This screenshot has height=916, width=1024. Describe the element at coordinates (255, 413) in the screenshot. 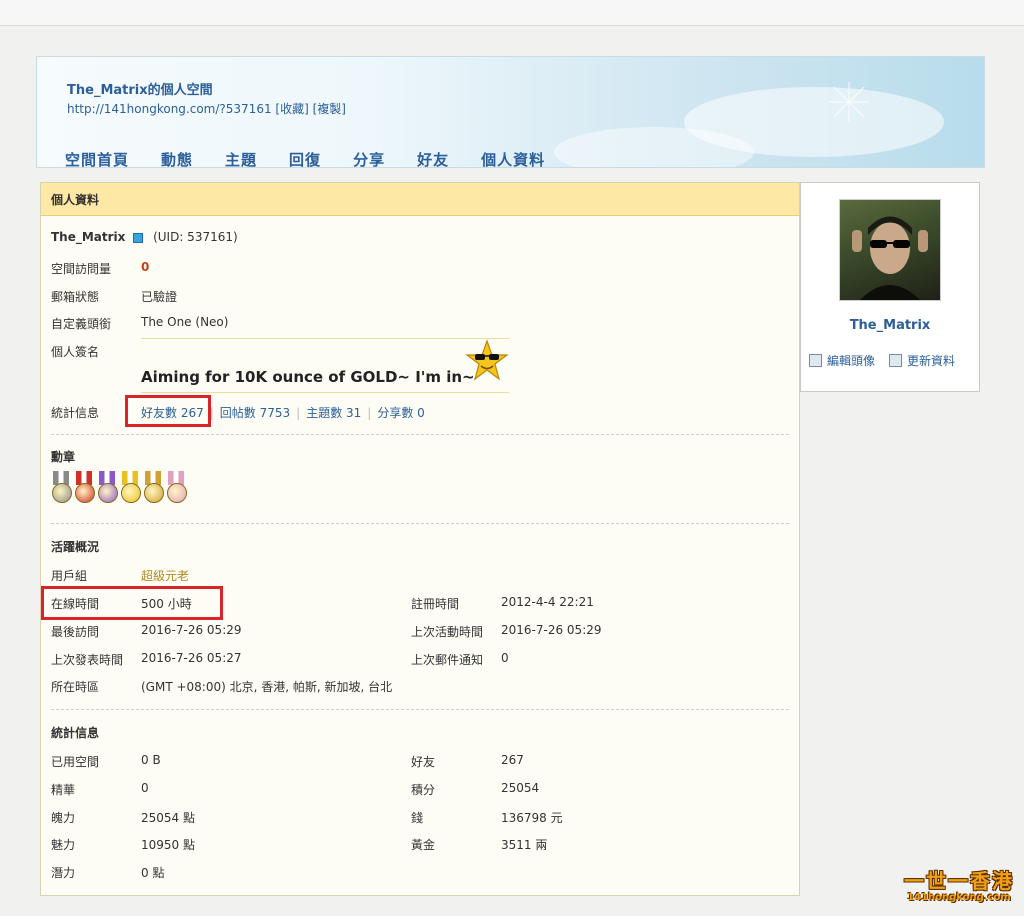

I see `replies-count-link: 回帖數 7753` at that location.